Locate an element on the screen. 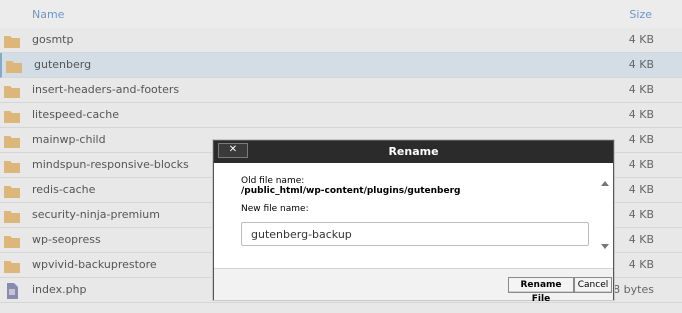 Image resolution: width=682 pixels, height=313 pixels. row-name: wpvivid-backuprestore is located at coordinates (94, 264).